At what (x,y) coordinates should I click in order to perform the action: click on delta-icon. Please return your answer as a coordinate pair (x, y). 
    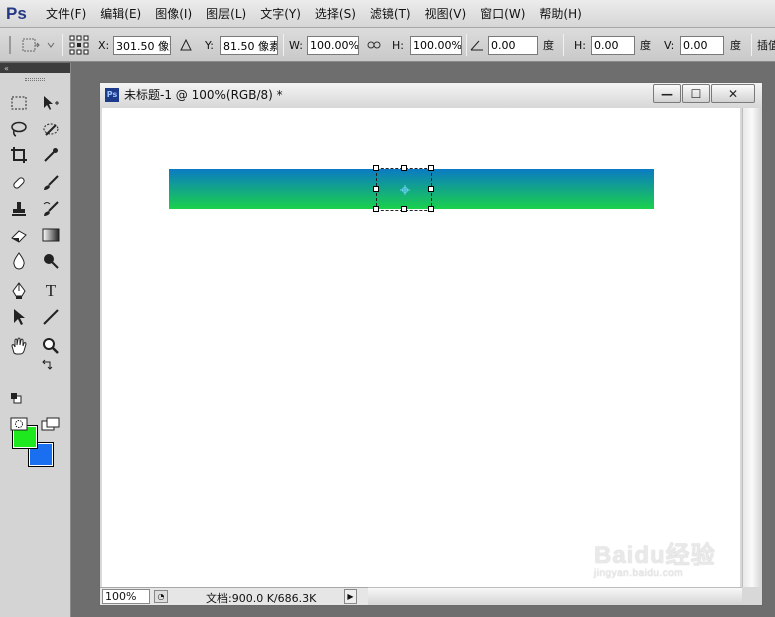
    Looking at the image, I should click on (186, 45).